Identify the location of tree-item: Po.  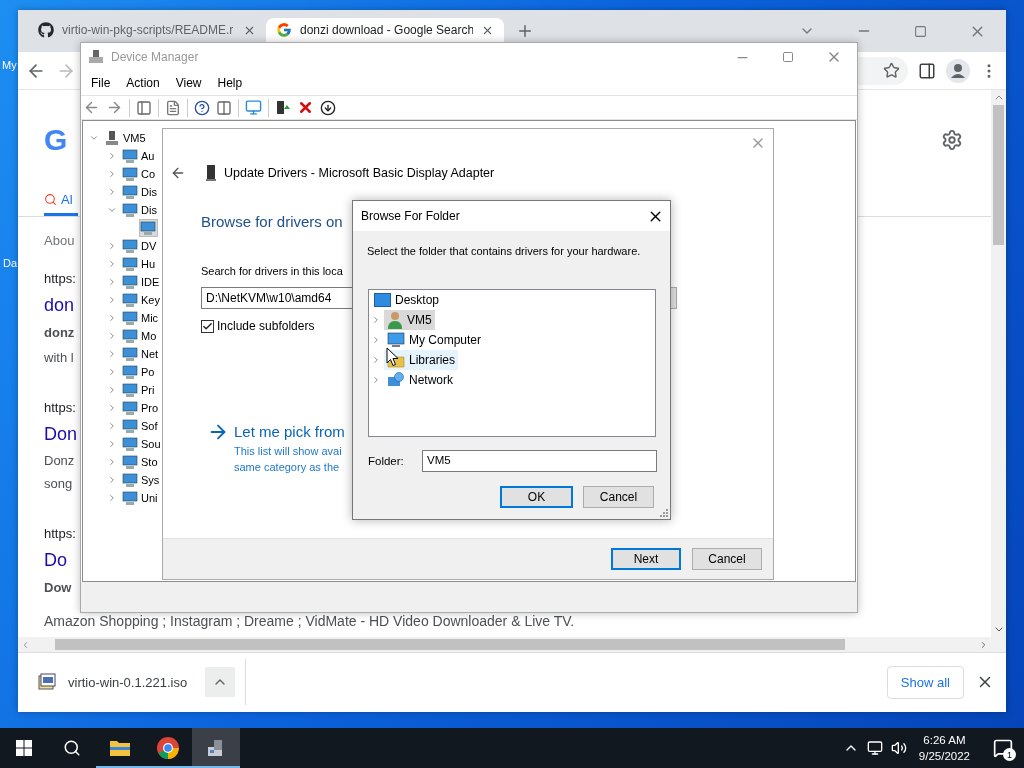
(148, 372).